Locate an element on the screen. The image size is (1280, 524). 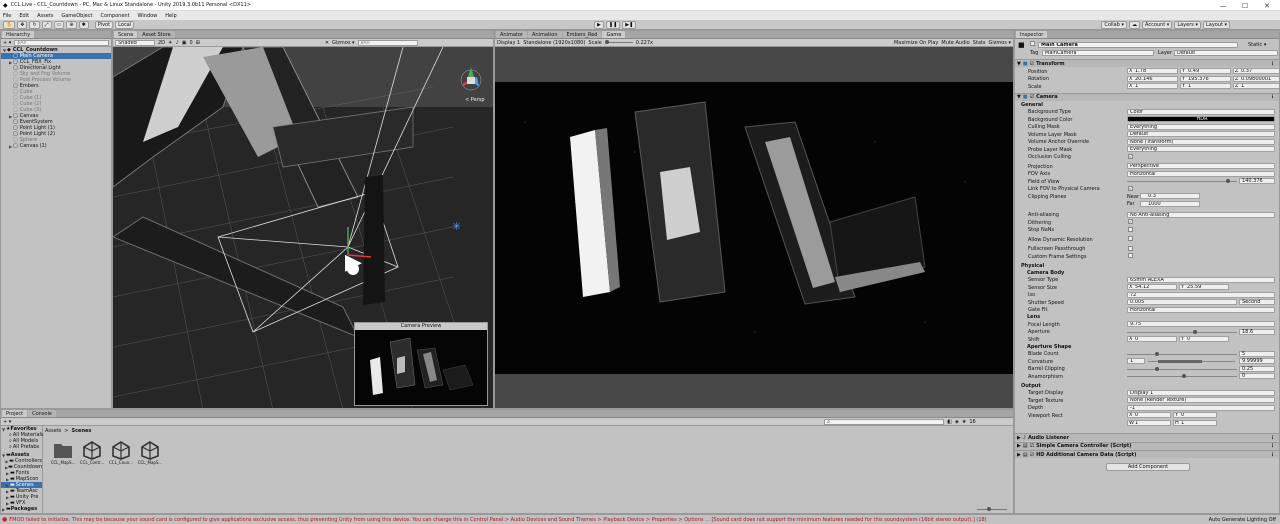
cloud-icon: ☁ is located at coordinates (1135, 24).